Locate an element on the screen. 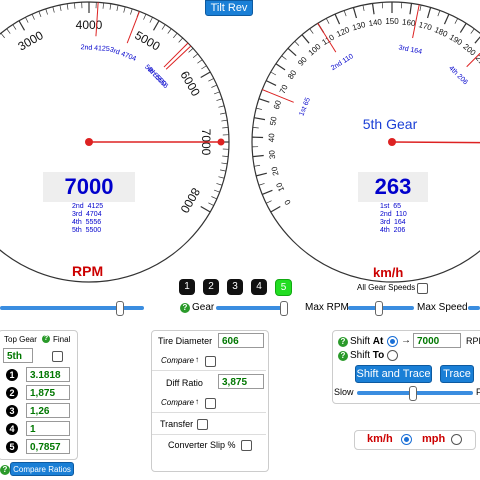 The image size is (480, 480). gear-slider-track is located at coordinates (251, 308).